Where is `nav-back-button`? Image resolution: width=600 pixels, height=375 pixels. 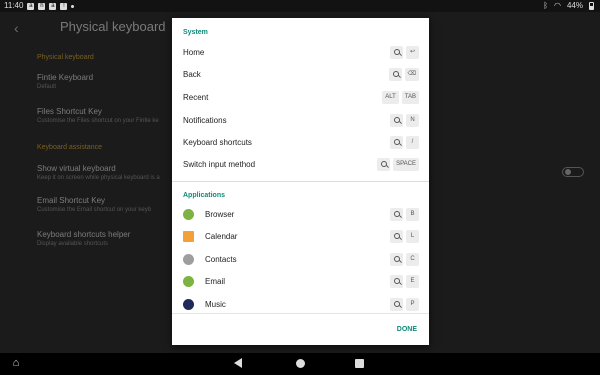
nav-back-button is located at coordinates (238, 363).